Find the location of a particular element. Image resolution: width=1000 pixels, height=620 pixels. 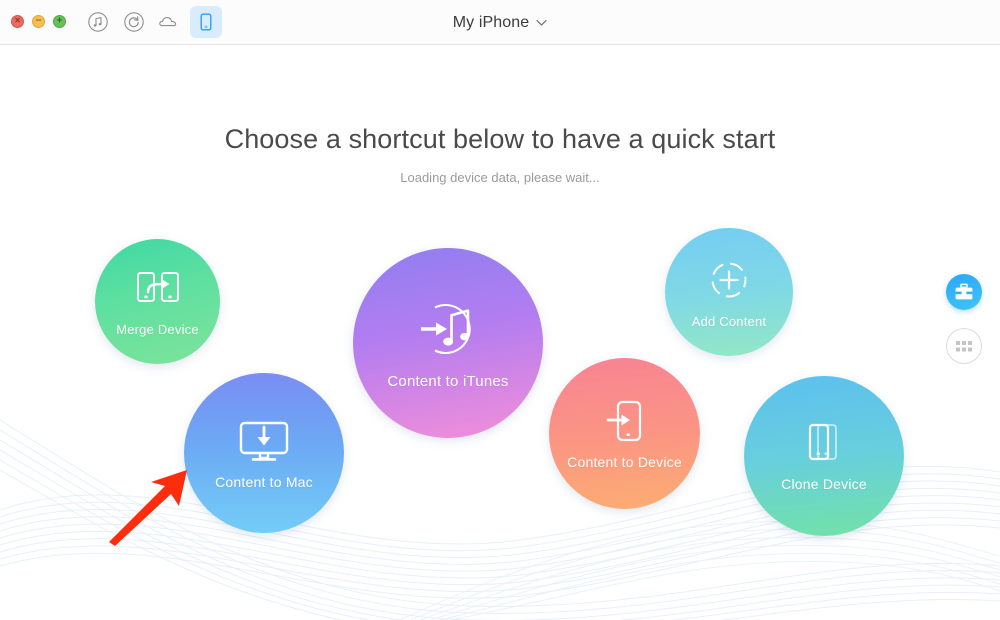

grid-apps-icon is located at coordinates (964, 345).